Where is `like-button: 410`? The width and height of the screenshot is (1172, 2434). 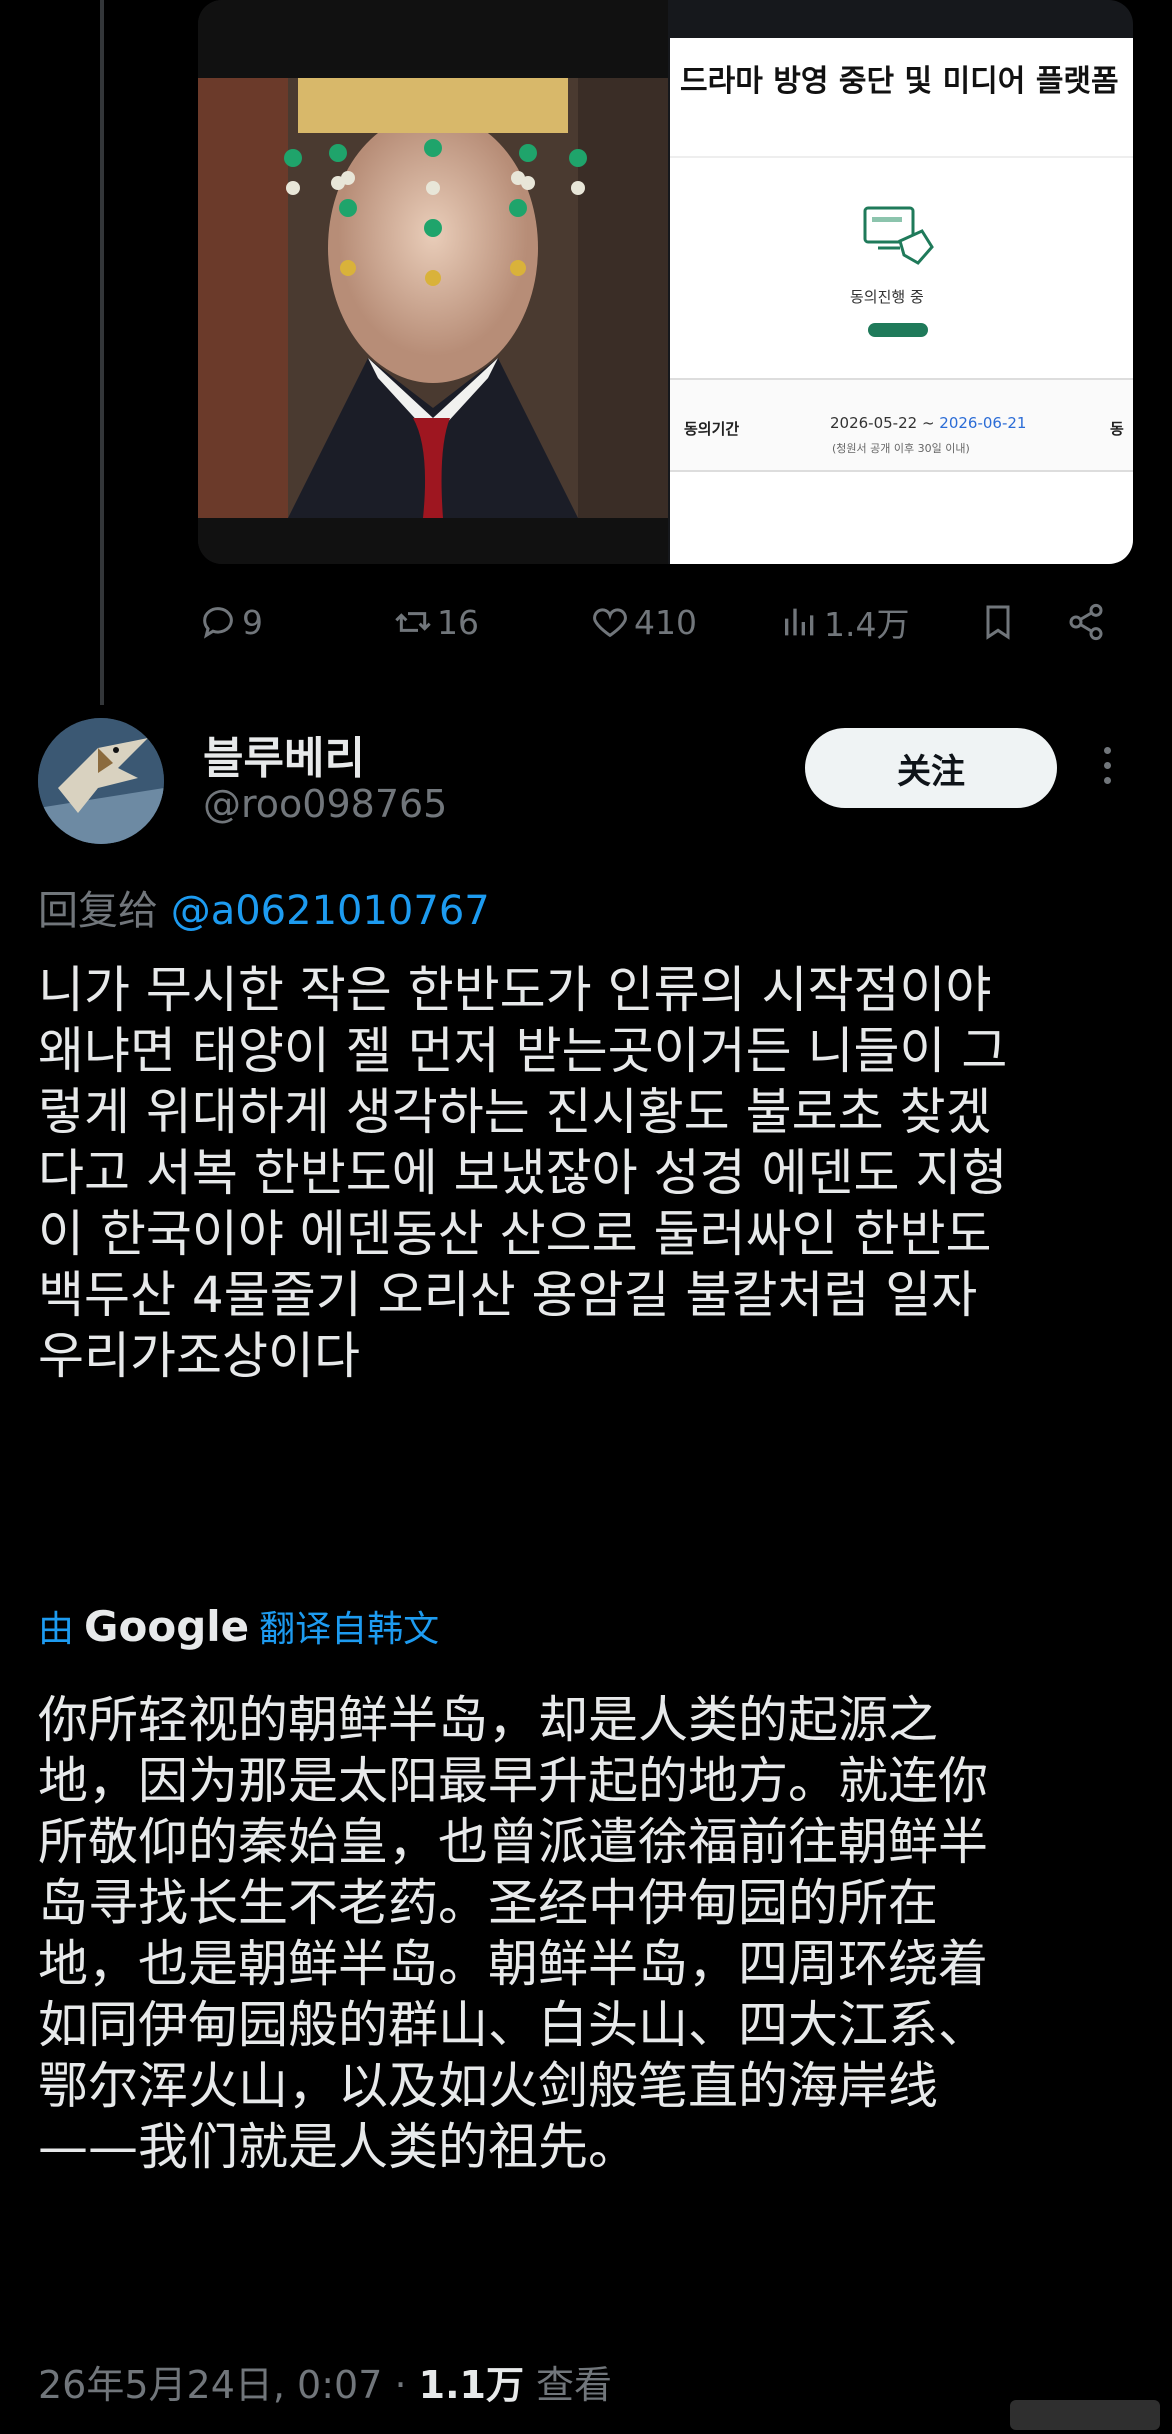 like-button: 410 is located at coordinates (643, 622).